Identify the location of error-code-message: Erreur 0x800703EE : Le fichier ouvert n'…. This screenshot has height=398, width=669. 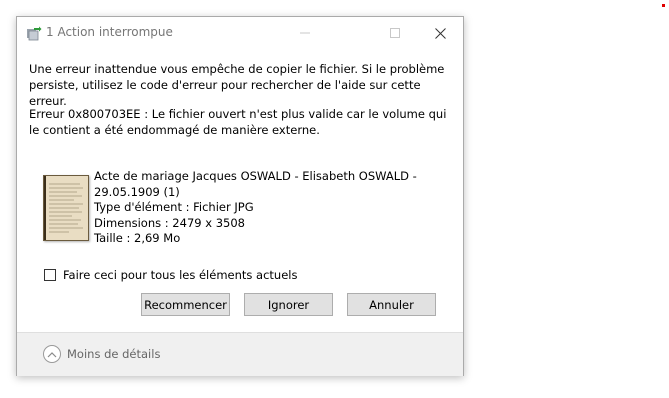
(238, 122).